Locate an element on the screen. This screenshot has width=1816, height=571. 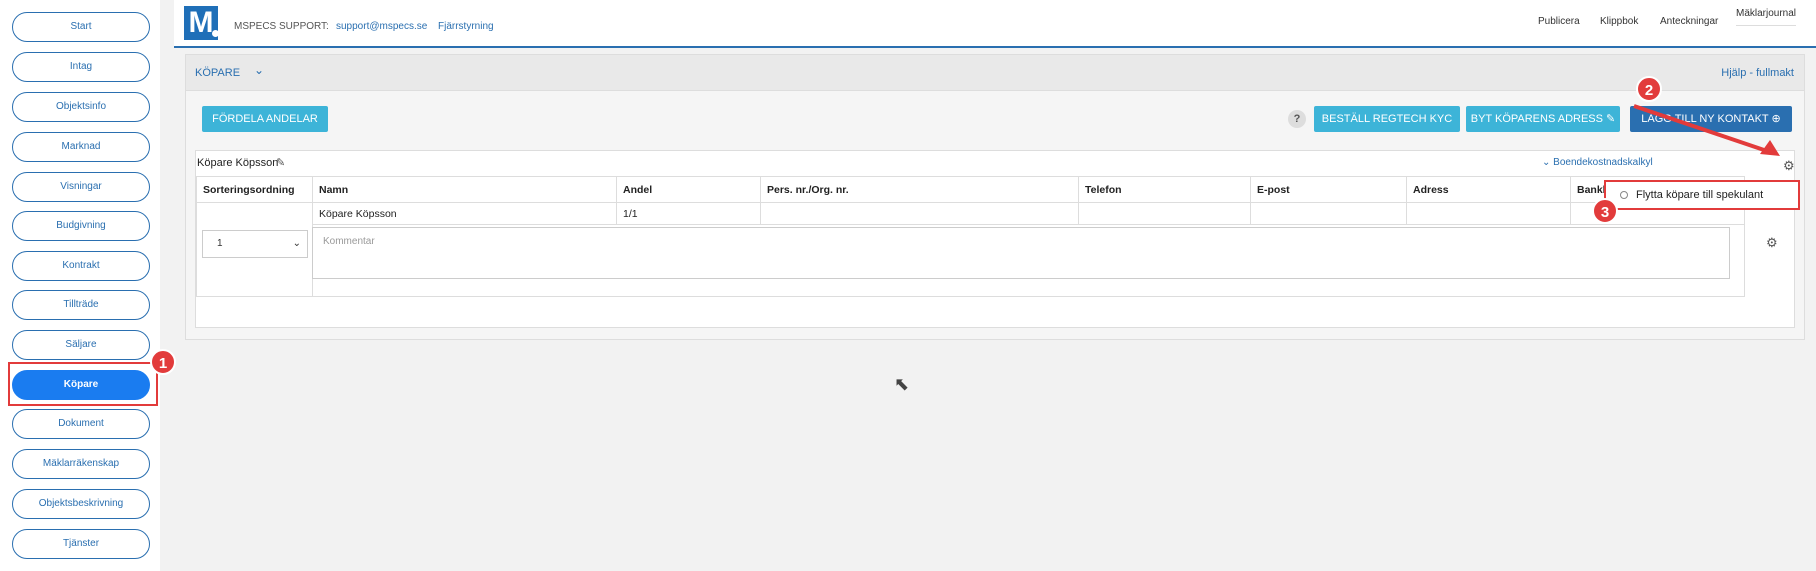
anteckningar-link: Anteckningar is located at coordinates (1689, 21).